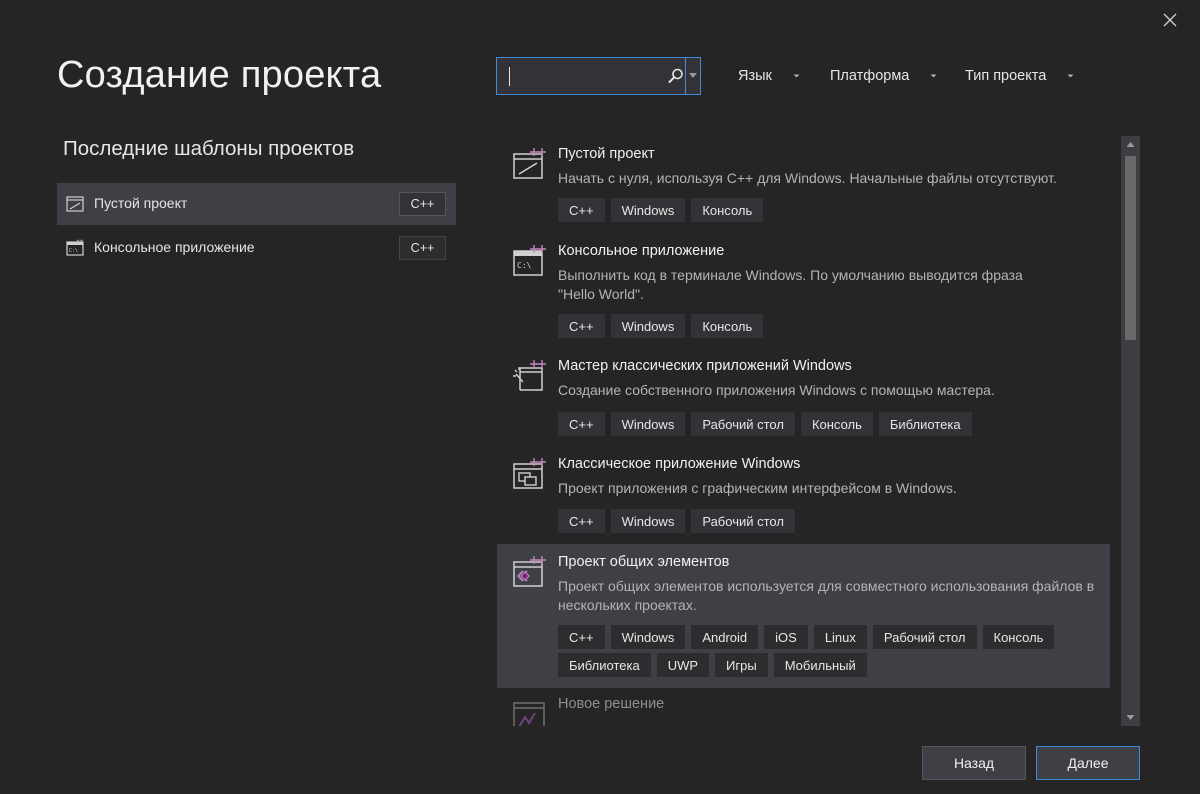 The height and width of the screenshot is (794, 1200). Describe the element at coordinates (641, 251) in the screenshot. I see `template-title: Консольное приложение` at that location.